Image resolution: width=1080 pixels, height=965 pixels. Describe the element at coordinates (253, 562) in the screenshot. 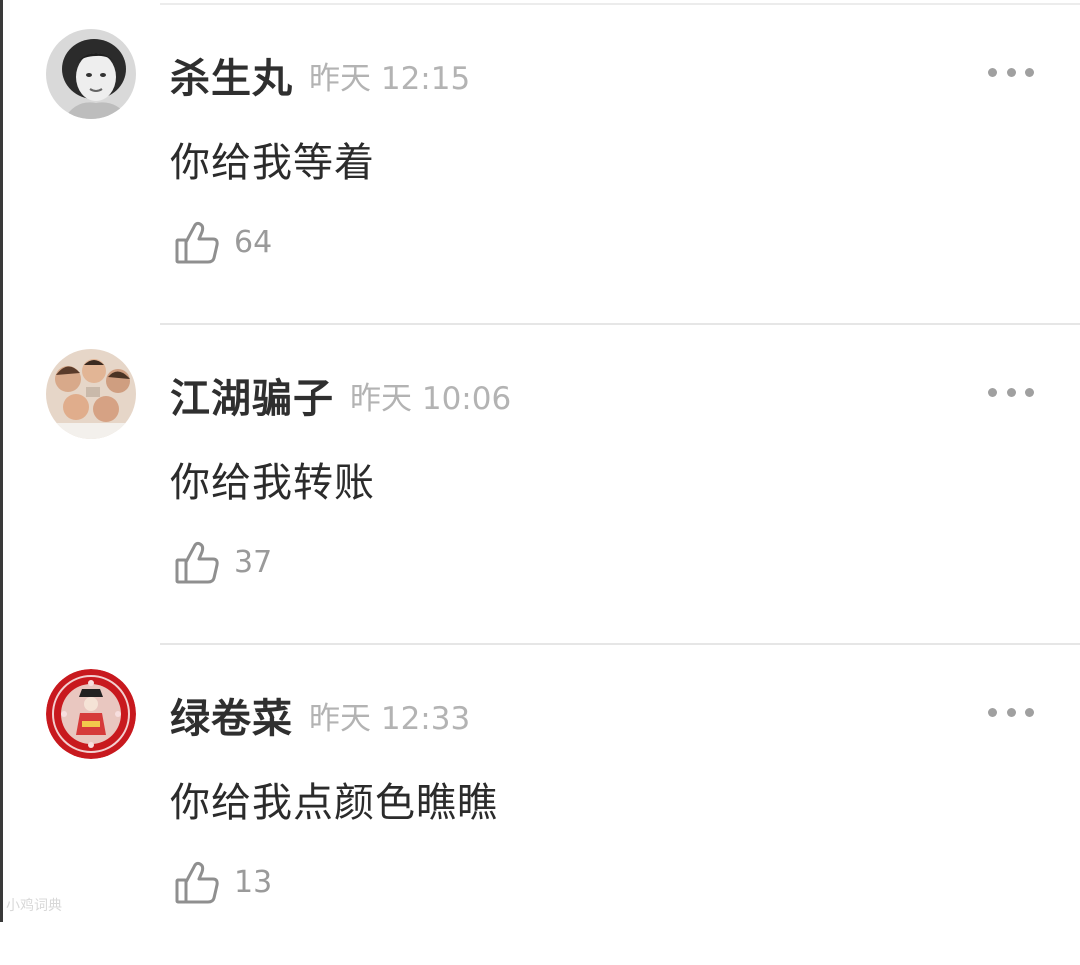

I see `like-count: 37` at that location.